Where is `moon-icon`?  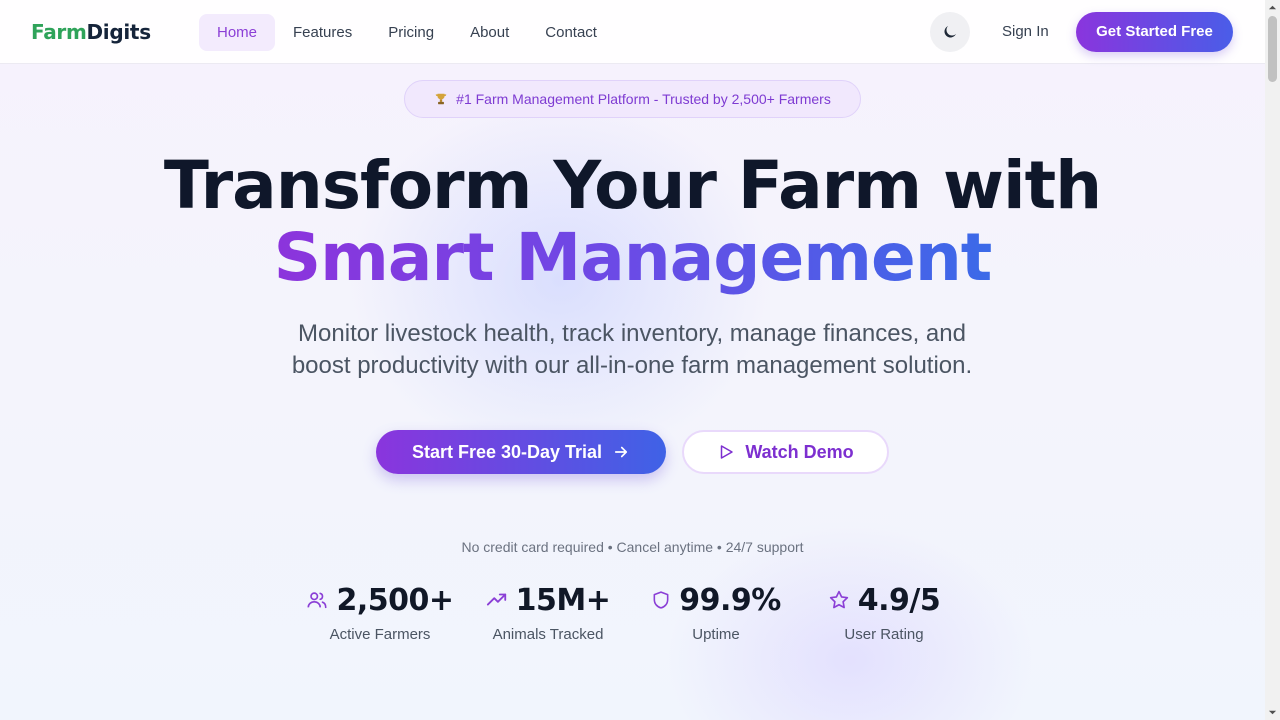
moon-icon is located at coordinates (950, 32).